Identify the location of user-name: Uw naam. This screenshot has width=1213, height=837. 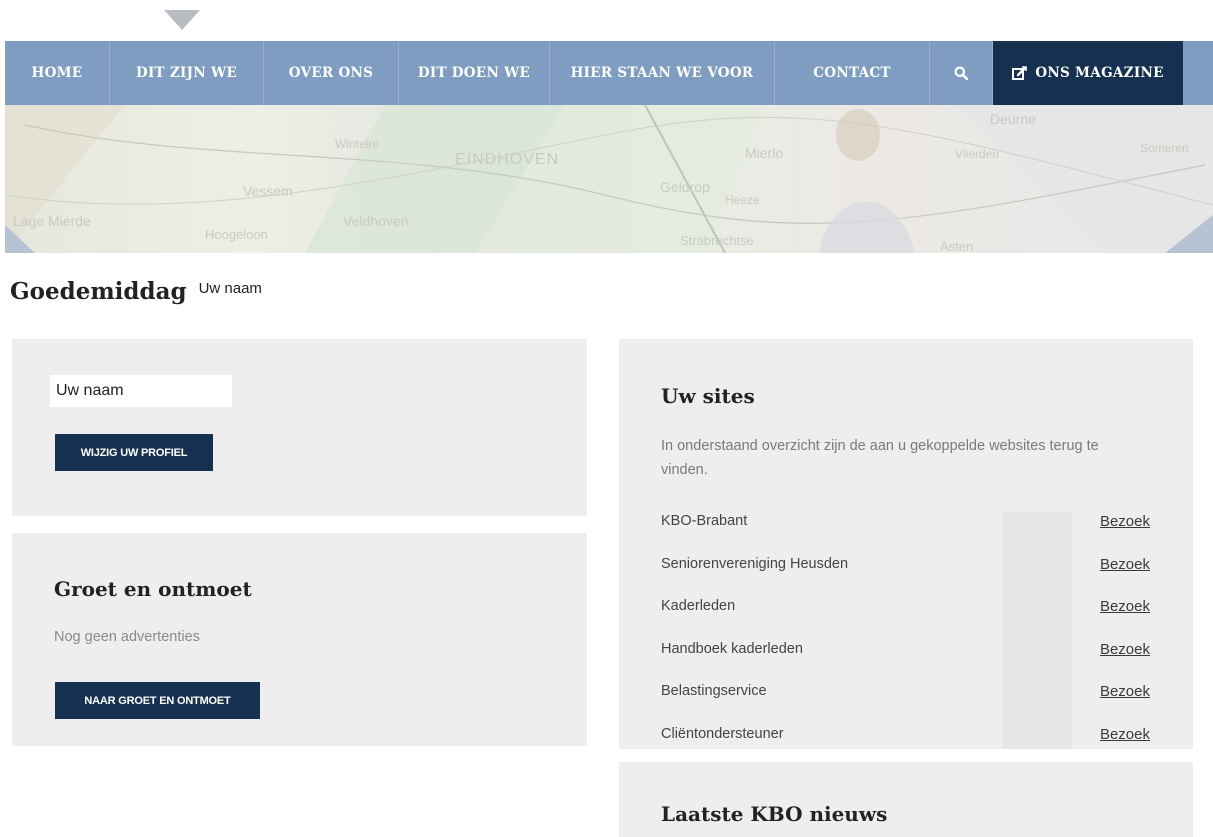
(230, 288).